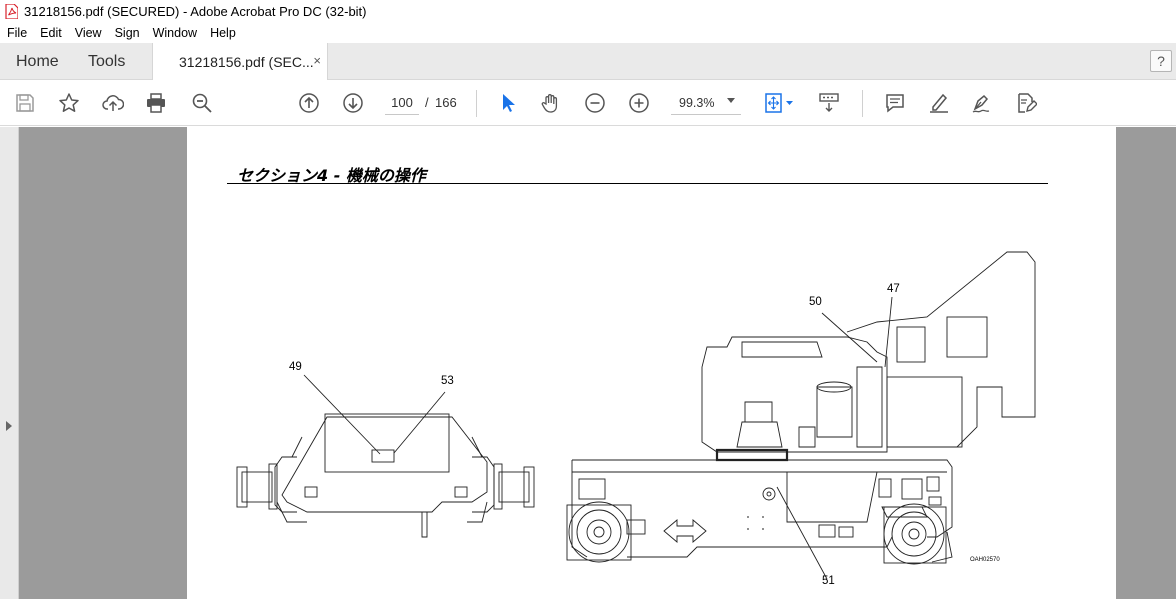 This screenshot has width=1176, height=599. What do you see at coordinates (447, 381) in the screenshot?
I see `callout-53: 53` at bounding box center [447, 381].